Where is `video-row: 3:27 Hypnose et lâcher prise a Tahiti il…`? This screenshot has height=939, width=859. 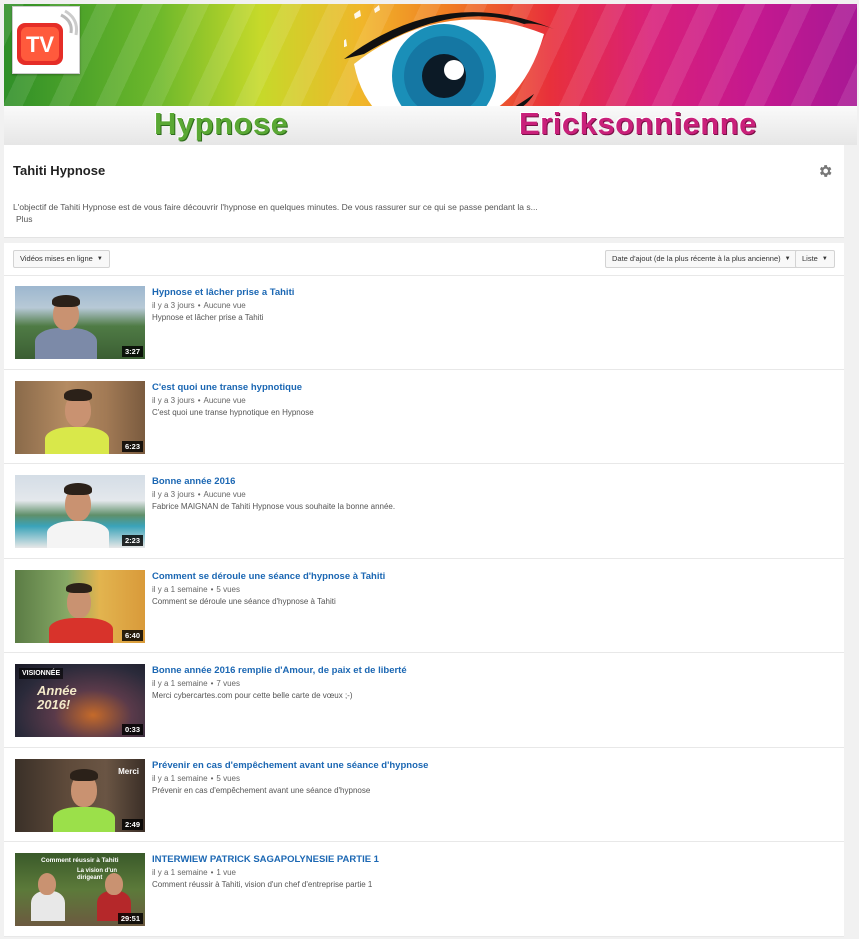
video-row: 3:27 Hypnose et lâcher prise a Tahiti il… is located at coordinates (424, 322).